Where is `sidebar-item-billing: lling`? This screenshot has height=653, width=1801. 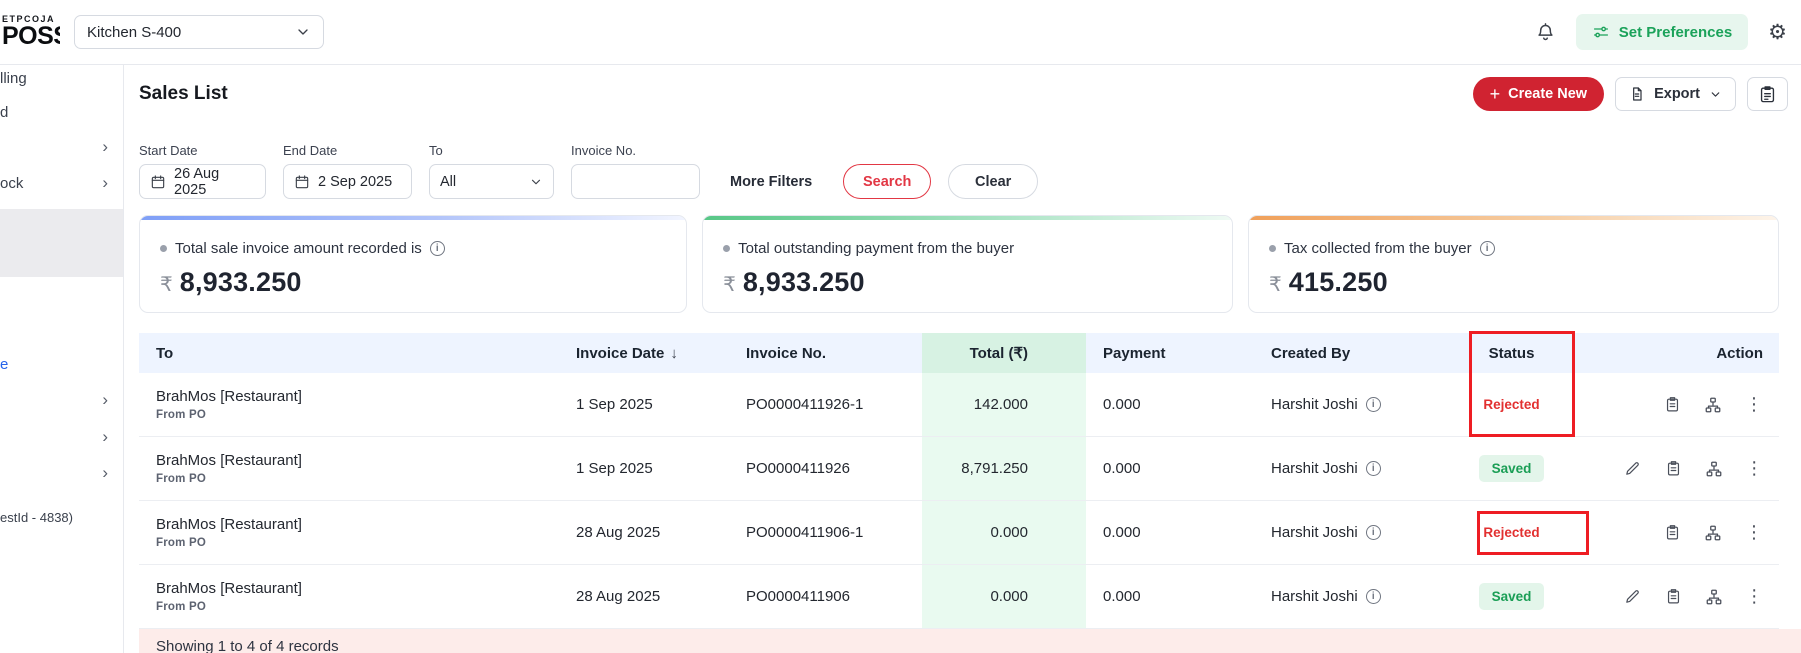 sidebar-item-billing: lling is located at coordinates (61, 78).